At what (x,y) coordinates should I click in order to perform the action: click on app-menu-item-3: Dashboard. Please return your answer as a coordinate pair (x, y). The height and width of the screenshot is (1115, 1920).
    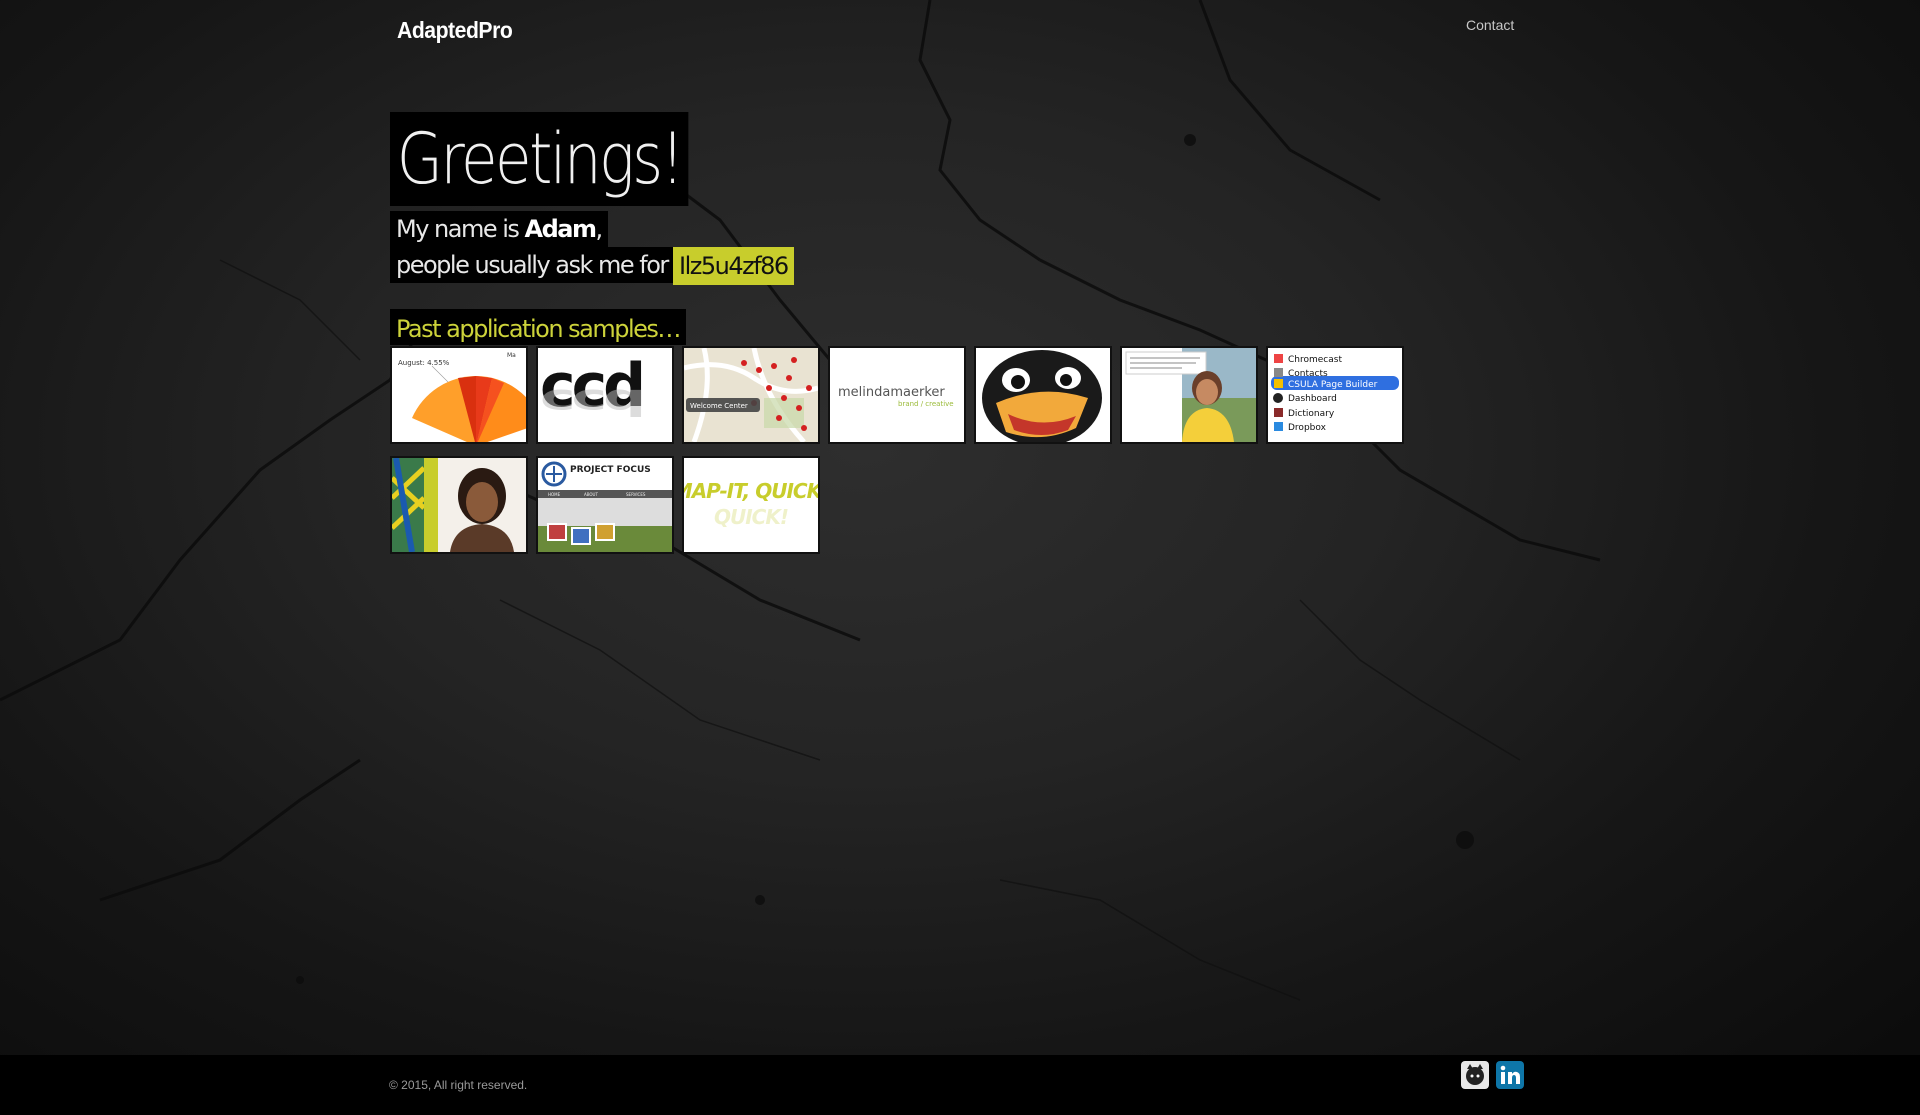
    Looking at the image, I should click on (1312, 399).